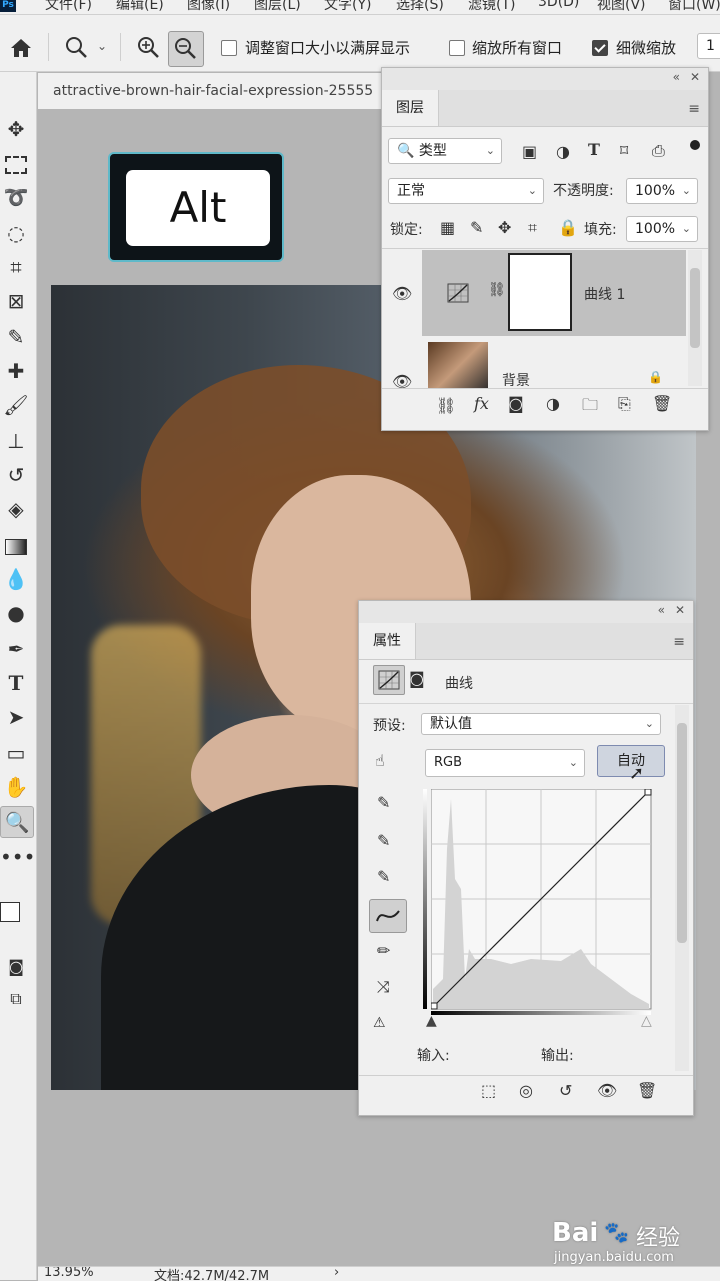 The width and height of the screenshot is (720, 1281). Describe the element at coordinates (186, 49) in the screenshot. I see `zoom-out-button` at that location.